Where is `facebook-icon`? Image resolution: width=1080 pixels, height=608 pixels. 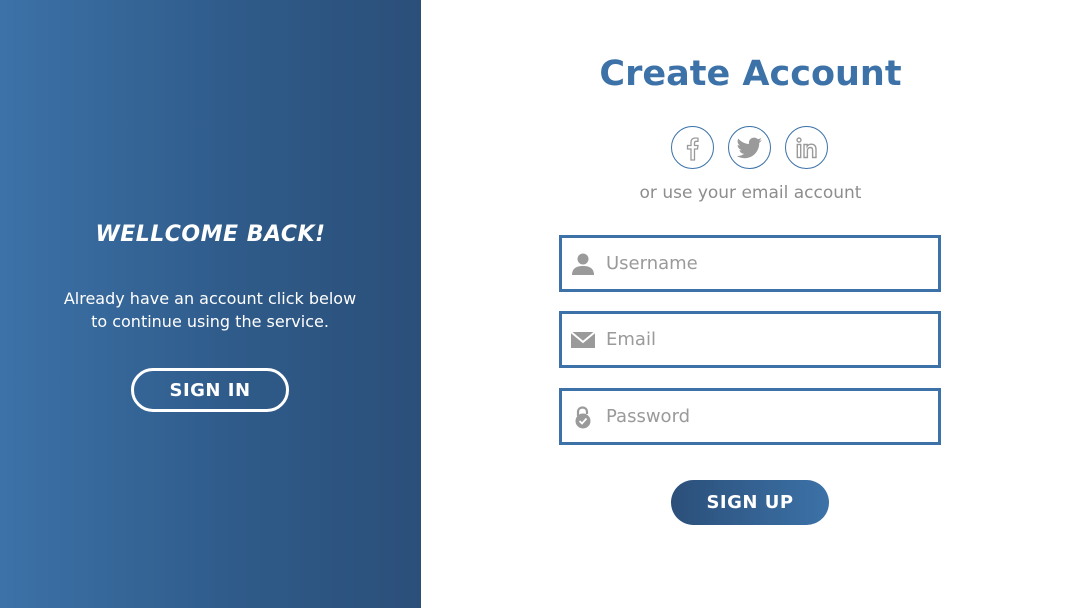
facebook-icon is located at coordinates (692, 148).